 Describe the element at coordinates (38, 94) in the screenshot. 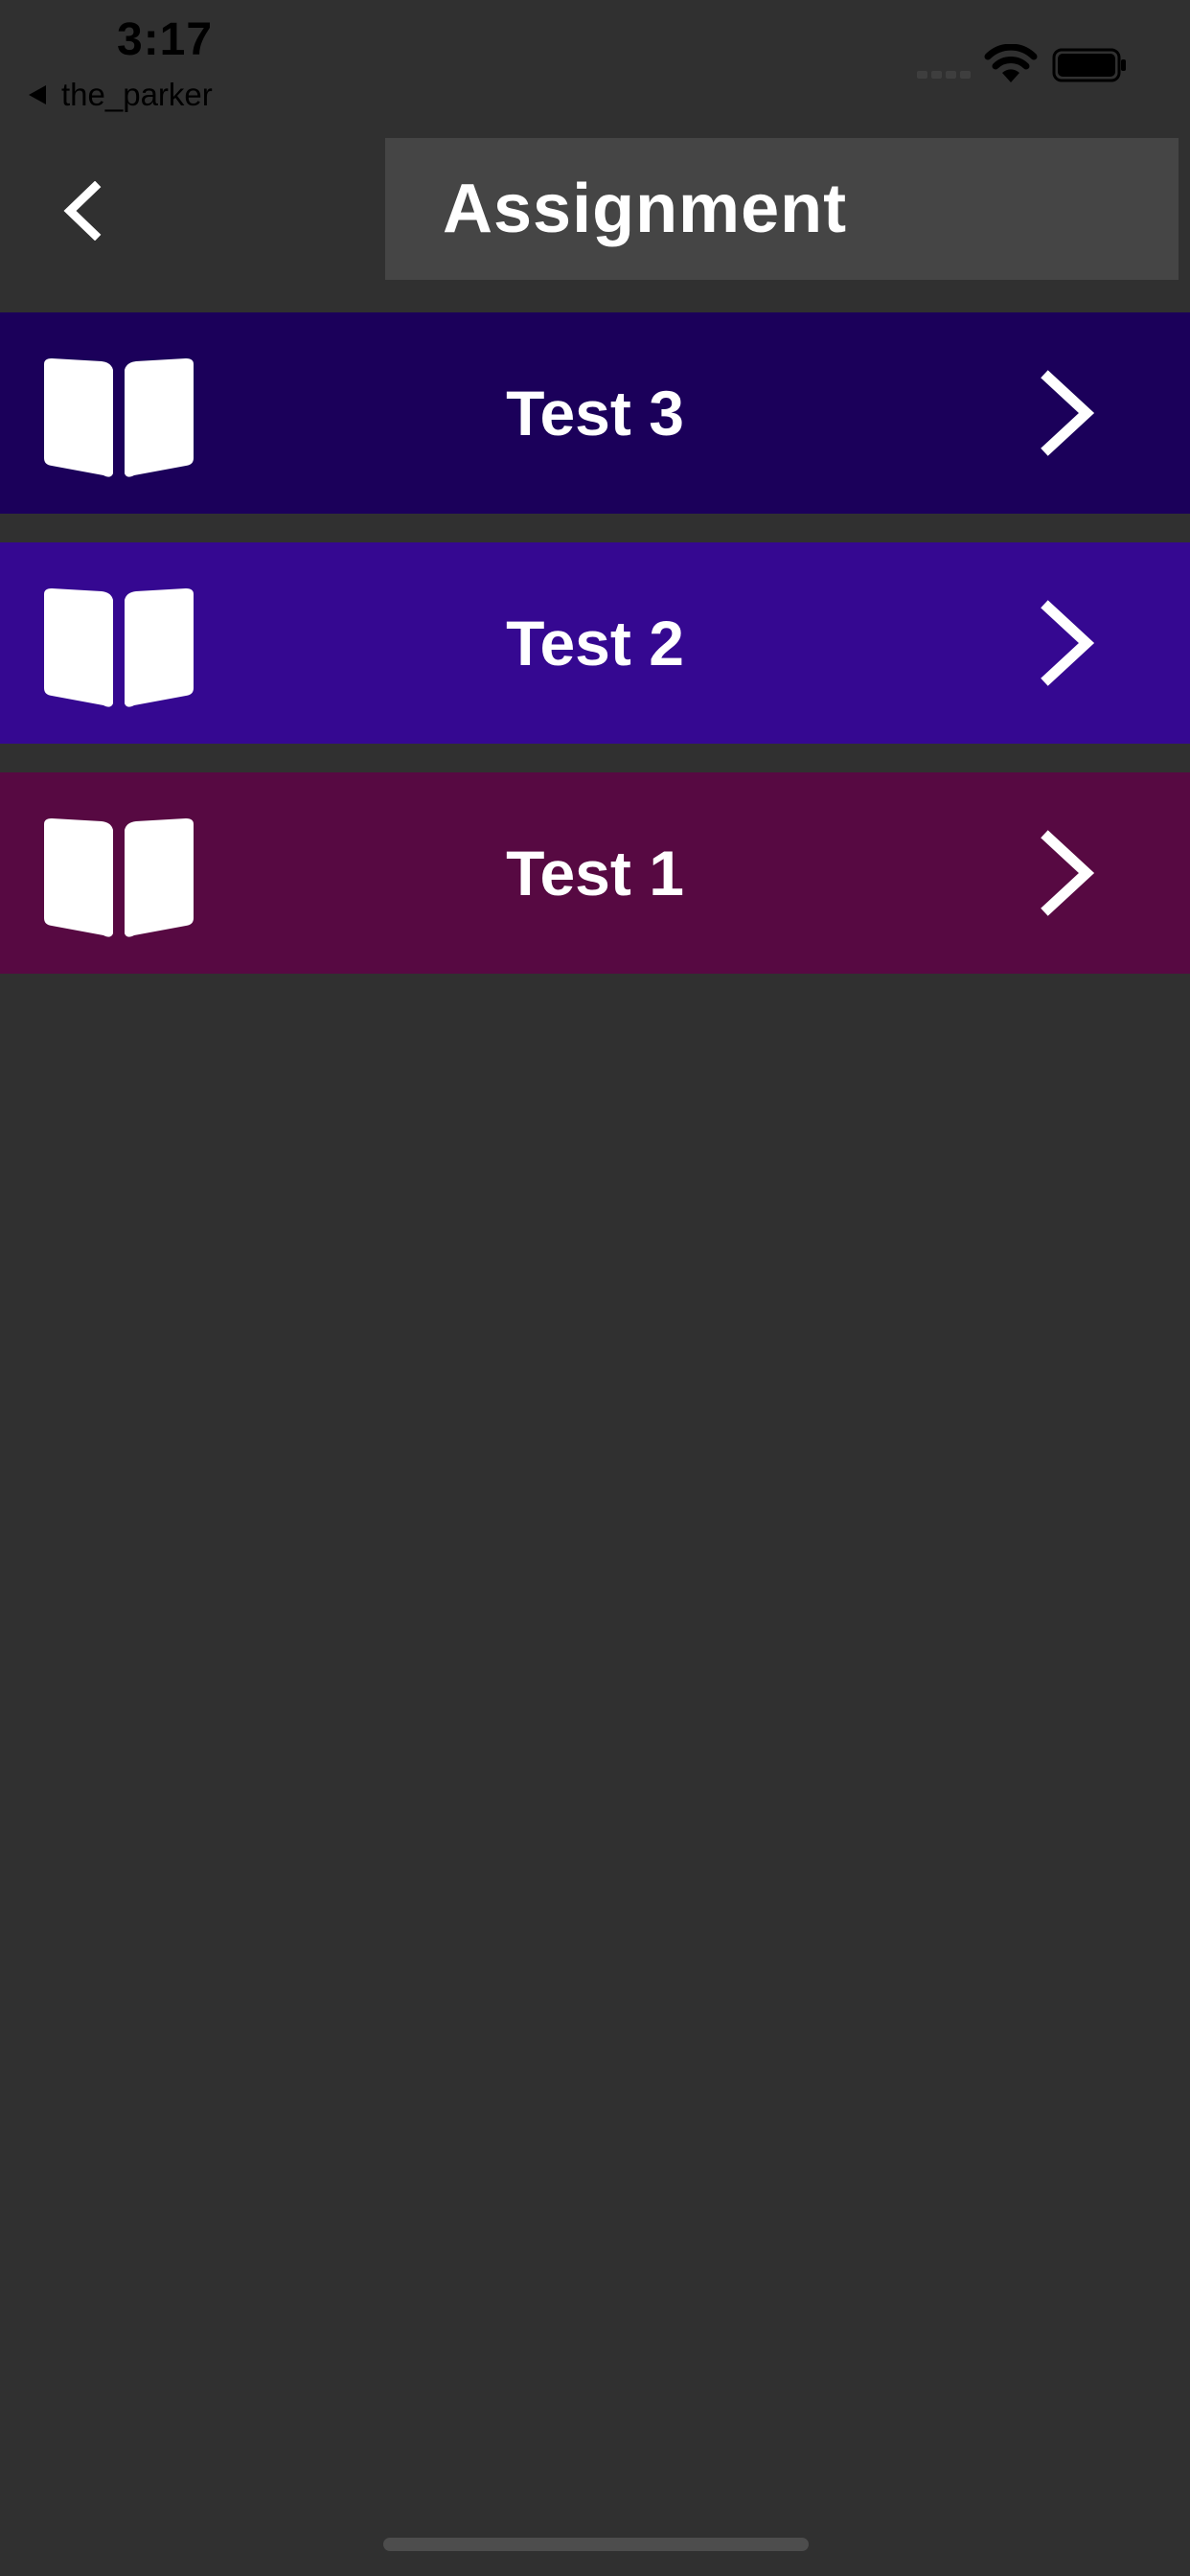

I see `back-triangle-icon` at that location.